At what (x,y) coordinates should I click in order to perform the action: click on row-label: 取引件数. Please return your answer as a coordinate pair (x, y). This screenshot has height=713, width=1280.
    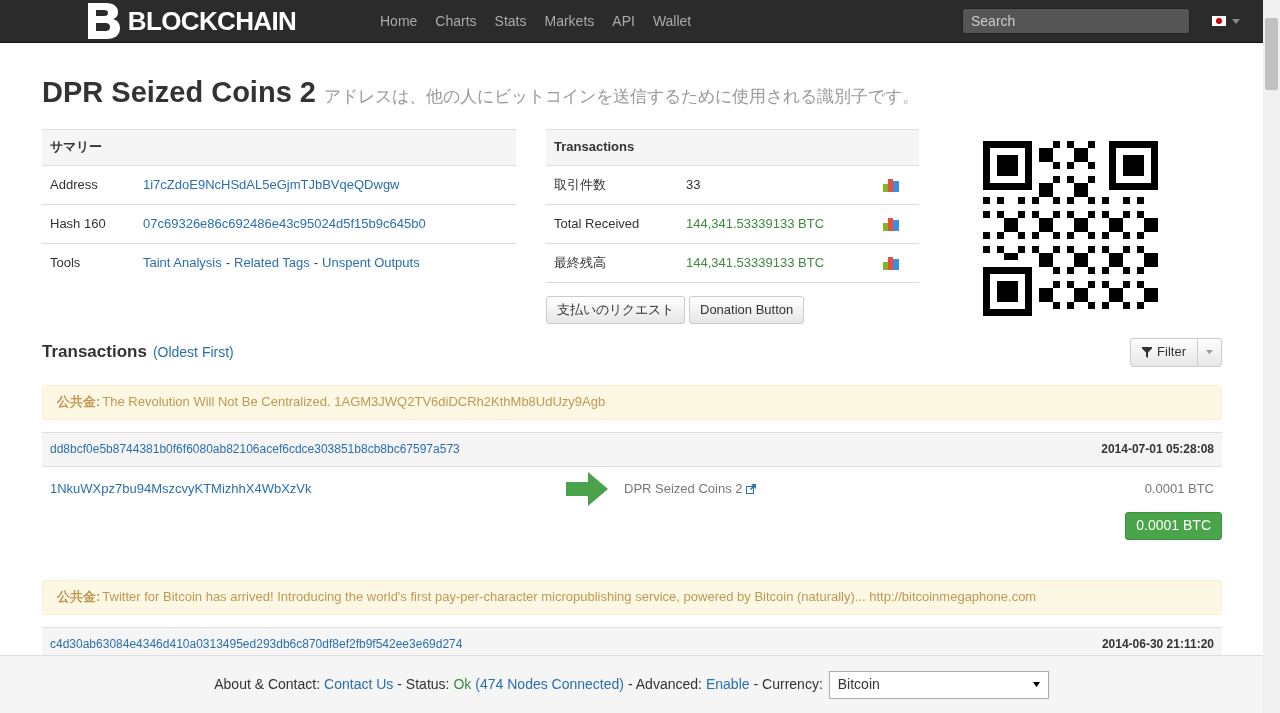
    Looking at the image, I should click on (580, 184).